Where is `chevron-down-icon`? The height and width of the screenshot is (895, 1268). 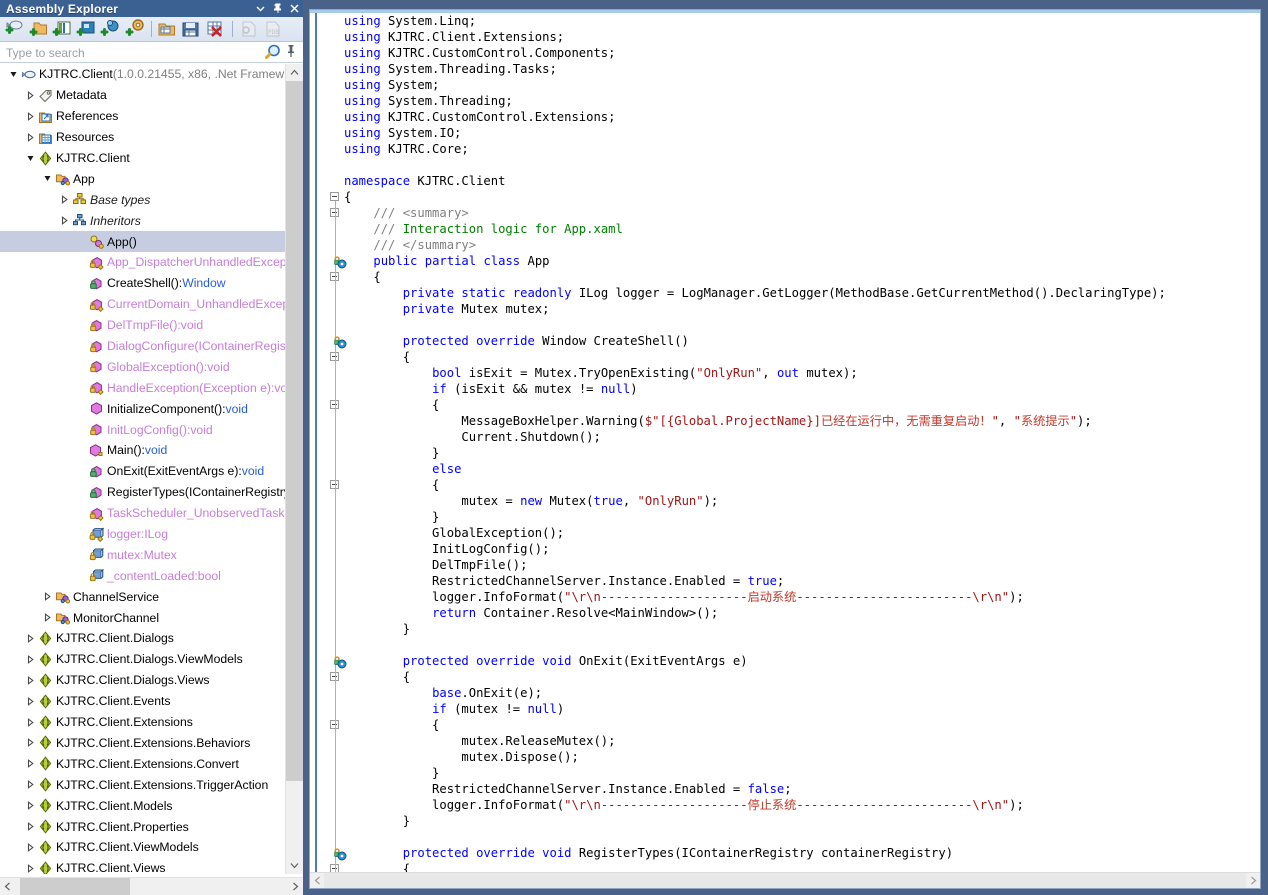 chevron-down-icon is located at coordinates (260, 8).